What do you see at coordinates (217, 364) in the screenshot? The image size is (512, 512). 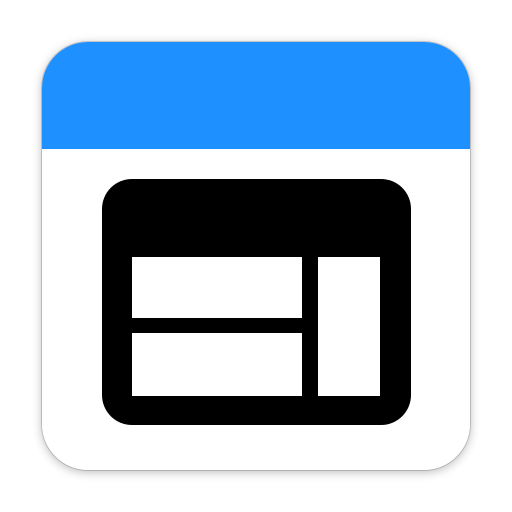 I see `pane-bottom-left` at bounding box center [217, 364].